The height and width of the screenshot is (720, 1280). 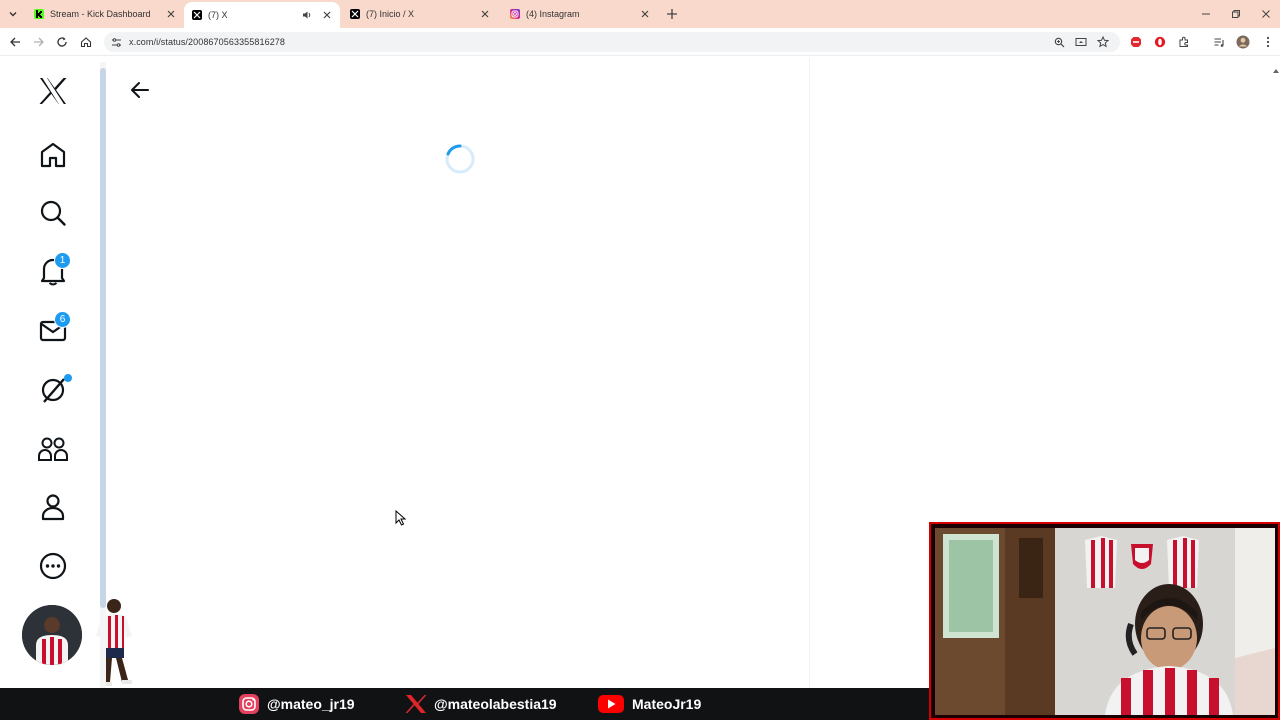 I want to click on x-handle-text: @mateolabestia19, so click(x=495, y=704).